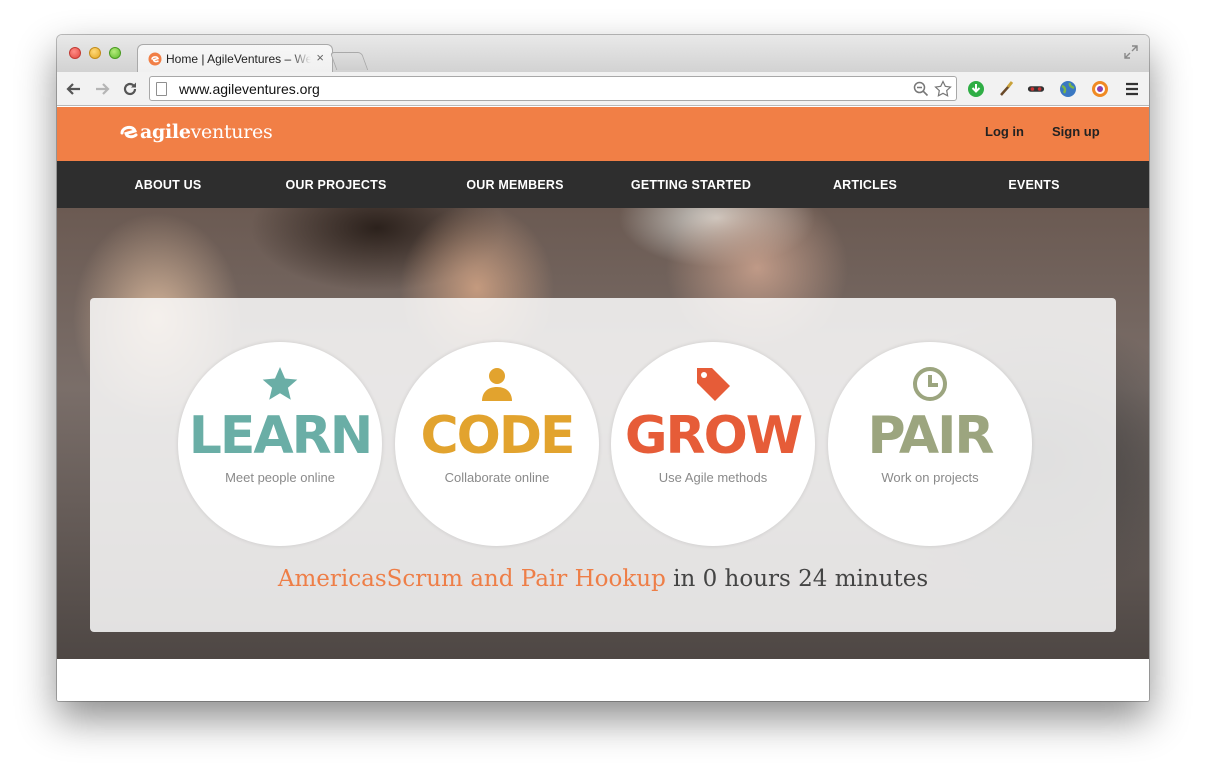  What do you see at coordinates (280, 384) in the screenshot?
I see `star-icon` at bounding box center [280, 384].